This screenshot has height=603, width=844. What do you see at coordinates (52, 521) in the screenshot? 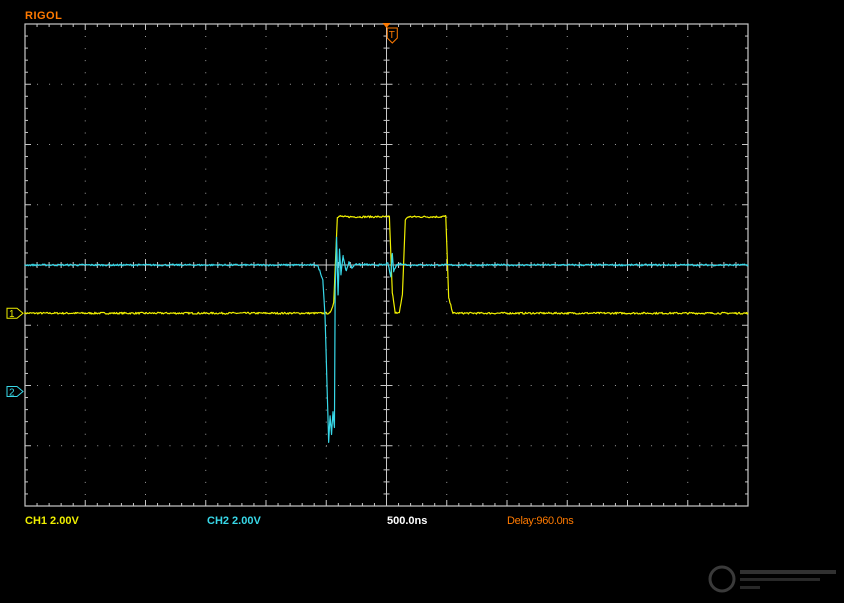
I see `ch1-scale-label: CH1 2.00V` at bounding box center [52, 521].